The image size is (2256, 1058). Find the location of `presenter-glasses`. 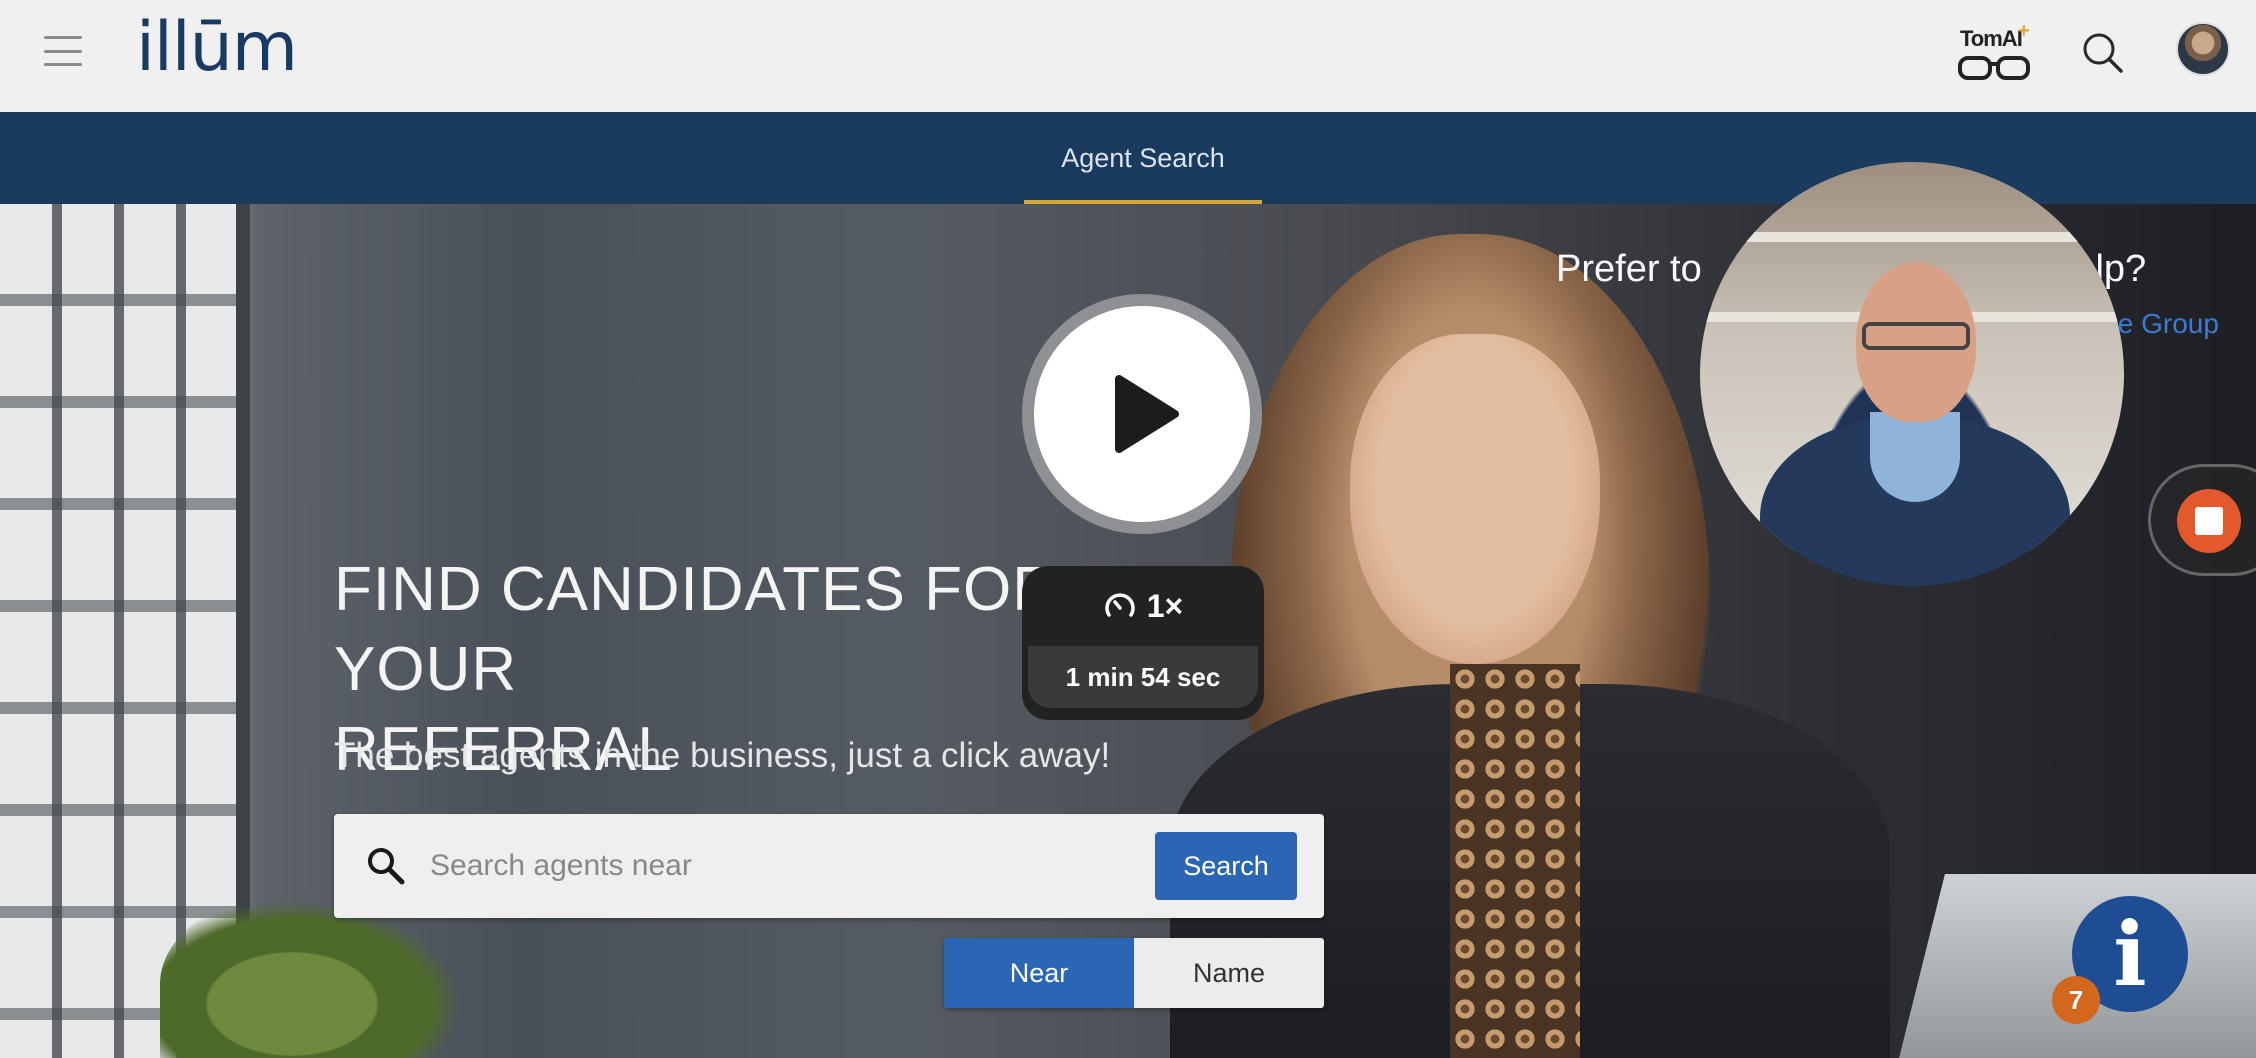

presenter-glasses is located at coordinates (1916, 336).